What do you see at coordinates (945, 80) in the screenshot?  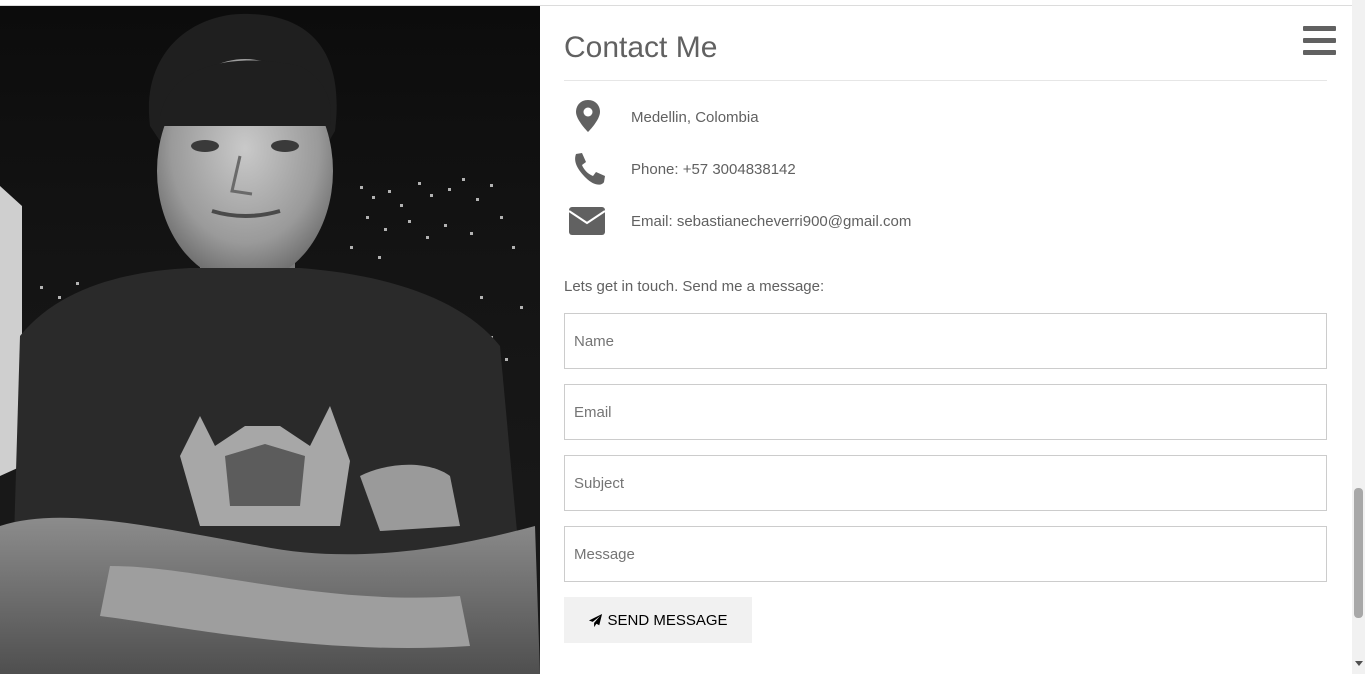 I see `title-divider` at bounding box center [945, 80].